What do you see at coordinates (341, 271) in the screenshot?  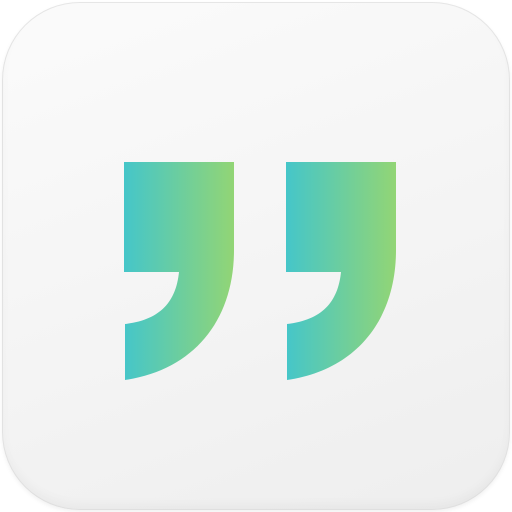 I see `right-quote-stroke` at bounding box center [341, 271].